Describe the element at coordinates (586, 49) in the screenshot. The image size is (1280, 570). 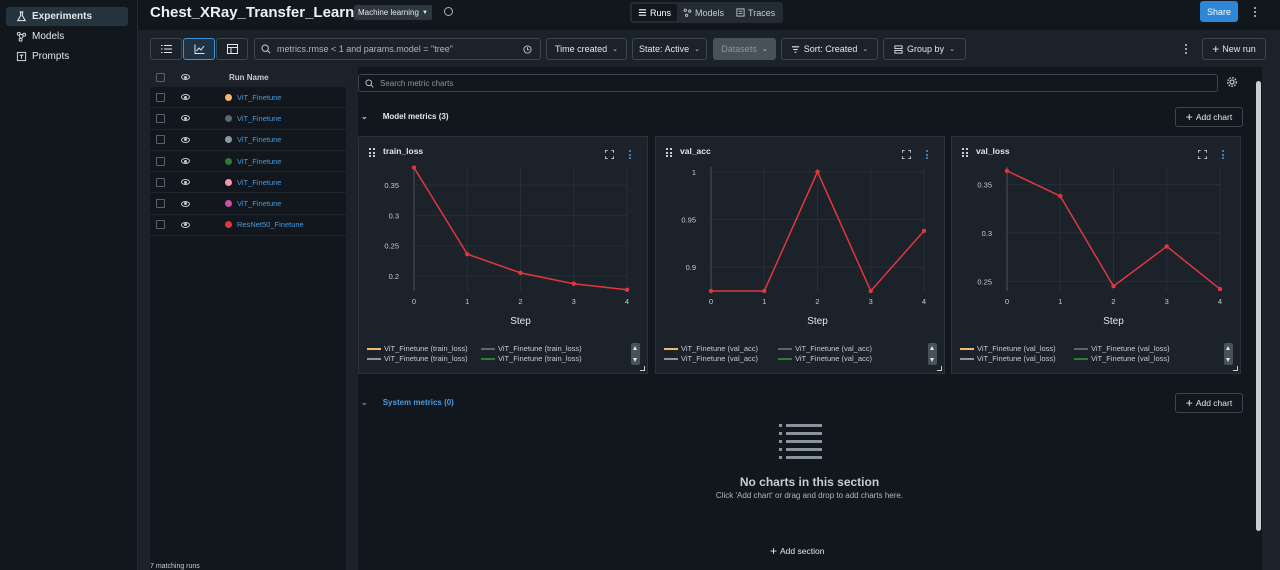
I see `time-created-dropdown: Time created ⌄` at that location.